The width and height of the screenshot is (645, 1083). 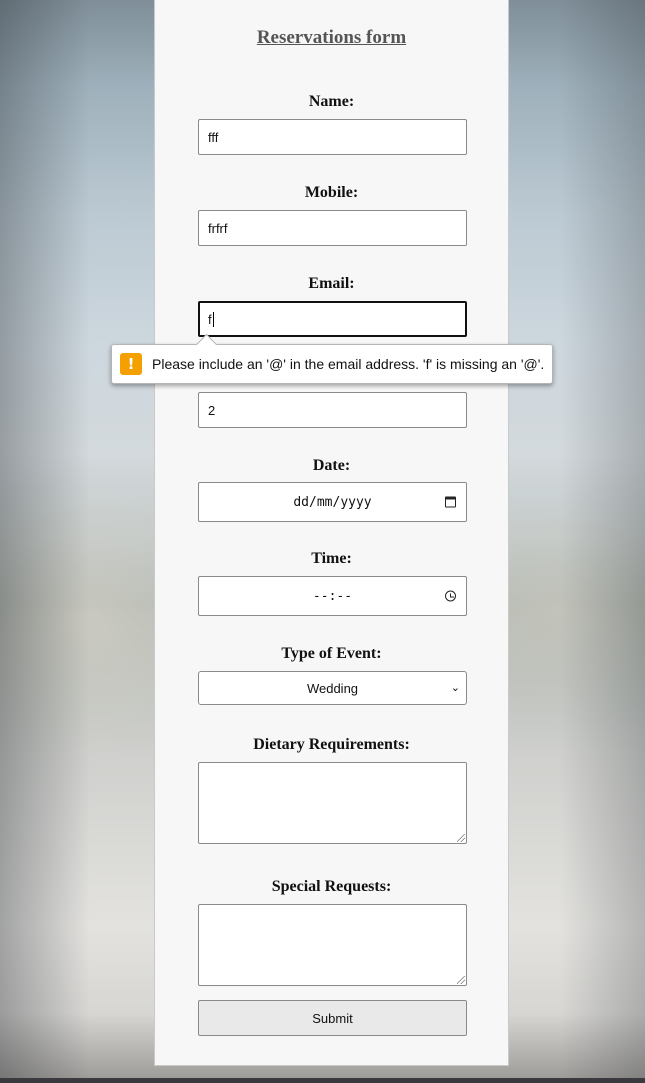 I want to click on page-bottom-bar, so click(x=322, y=1080).